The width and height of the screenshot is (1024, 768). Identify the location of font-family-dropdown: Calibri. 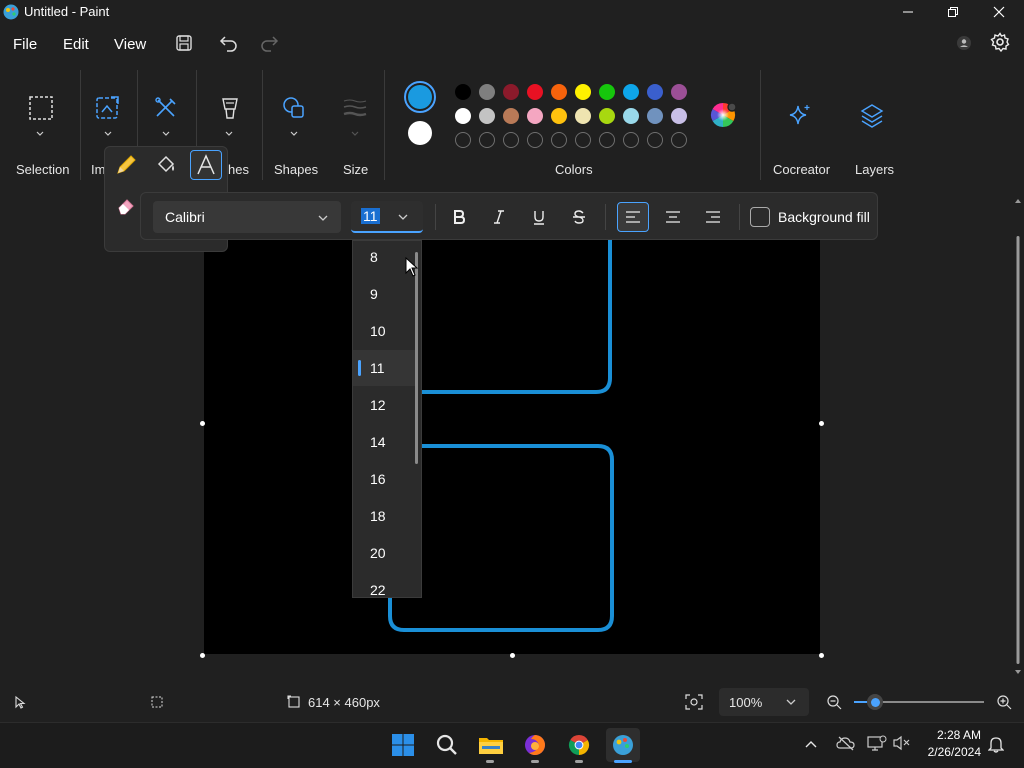
(247, 217).